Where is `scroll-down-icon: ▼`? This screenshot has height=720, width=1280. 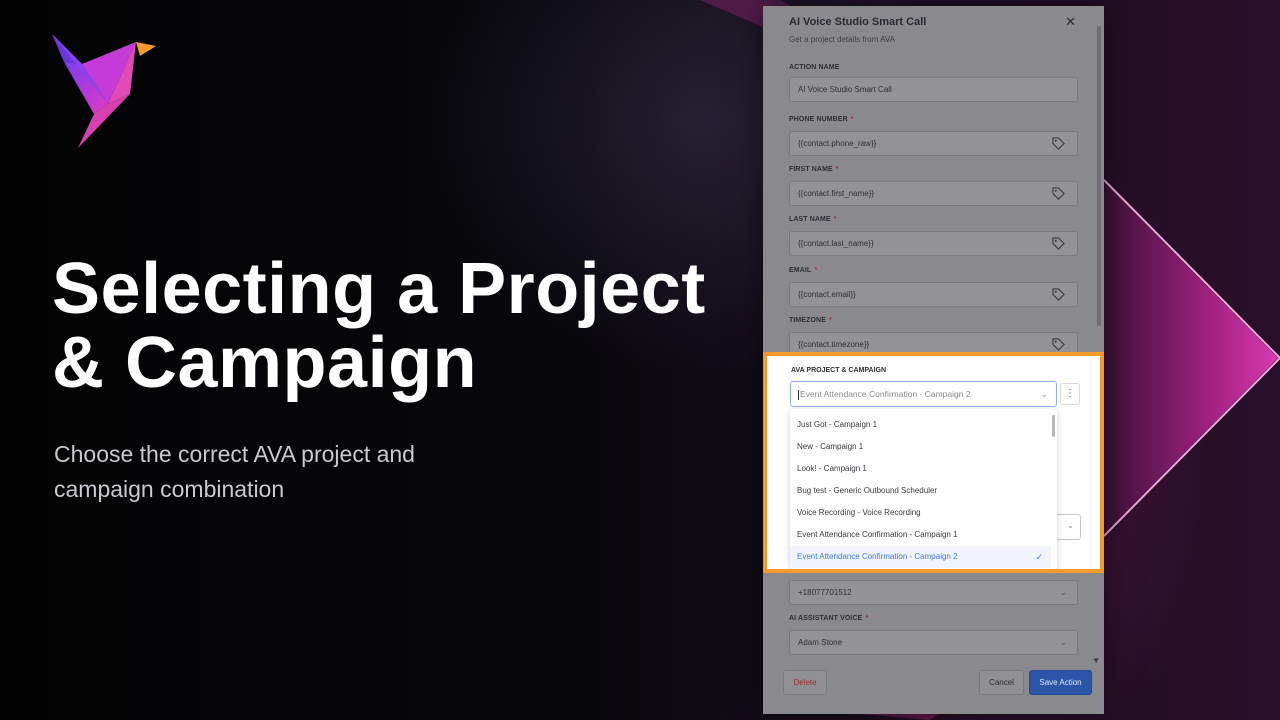
scroll-down-icon: ▼ is located at coordinates (1096, 660).